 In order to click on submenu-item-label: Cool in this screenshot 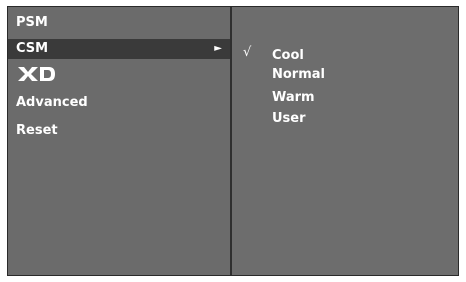, I will do `click(288, 55)`.